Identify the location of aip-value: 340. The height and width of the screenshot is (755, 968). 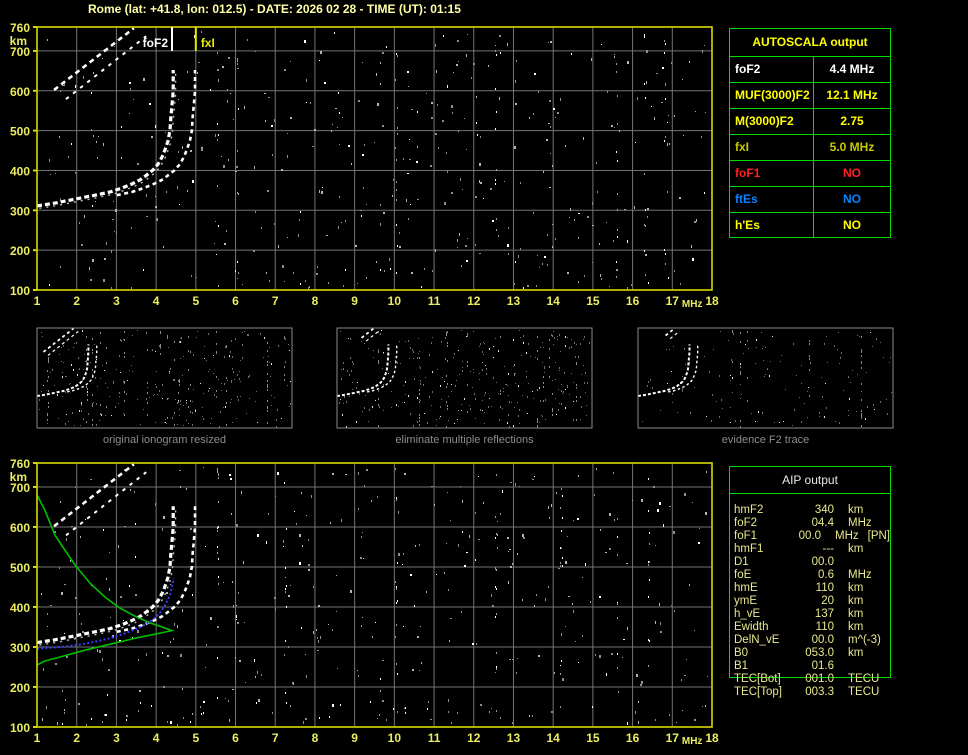
(824, 510).